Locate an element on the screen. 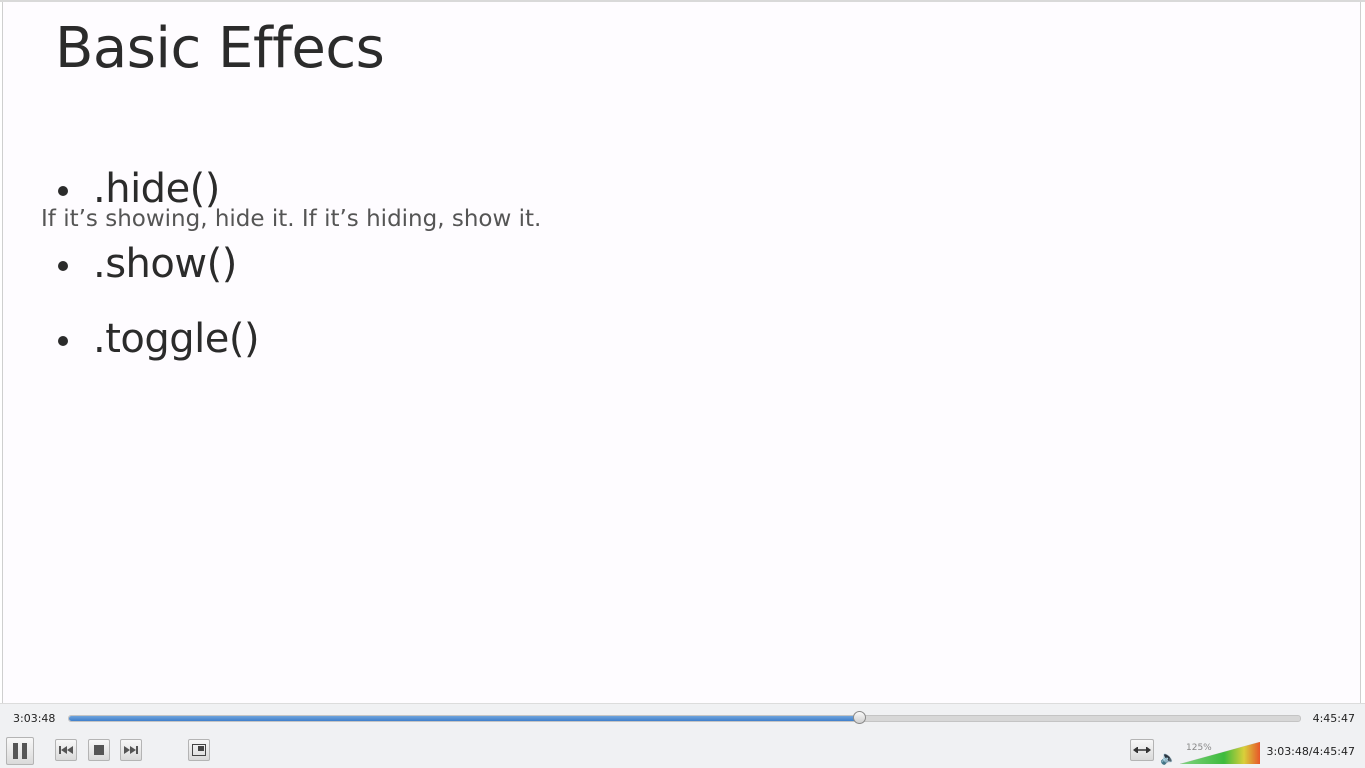 The height and width of the screenshot is (768, 1365). seek-bar is located at coordinates (684, 717).